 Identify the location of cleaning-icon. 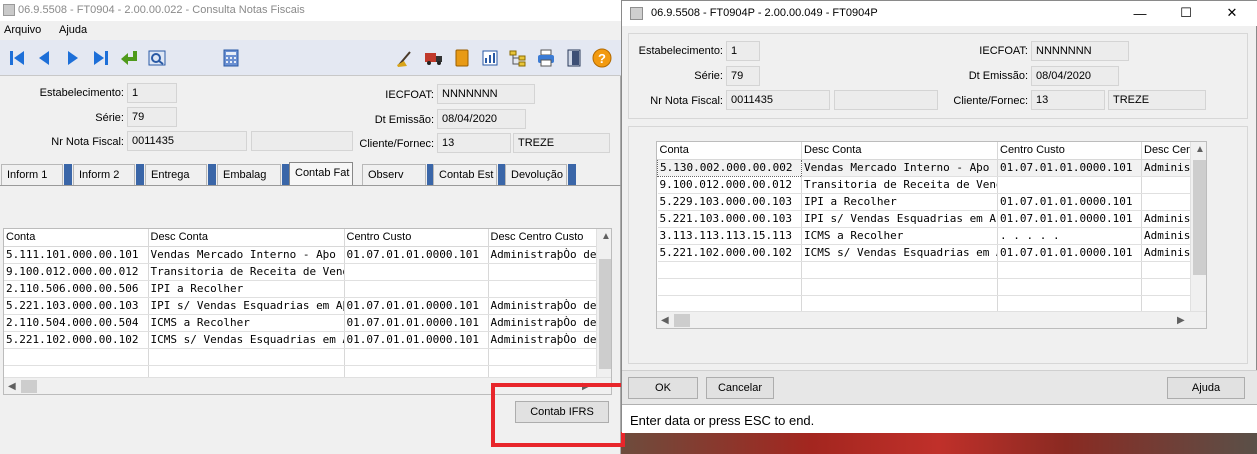
(405, 58).